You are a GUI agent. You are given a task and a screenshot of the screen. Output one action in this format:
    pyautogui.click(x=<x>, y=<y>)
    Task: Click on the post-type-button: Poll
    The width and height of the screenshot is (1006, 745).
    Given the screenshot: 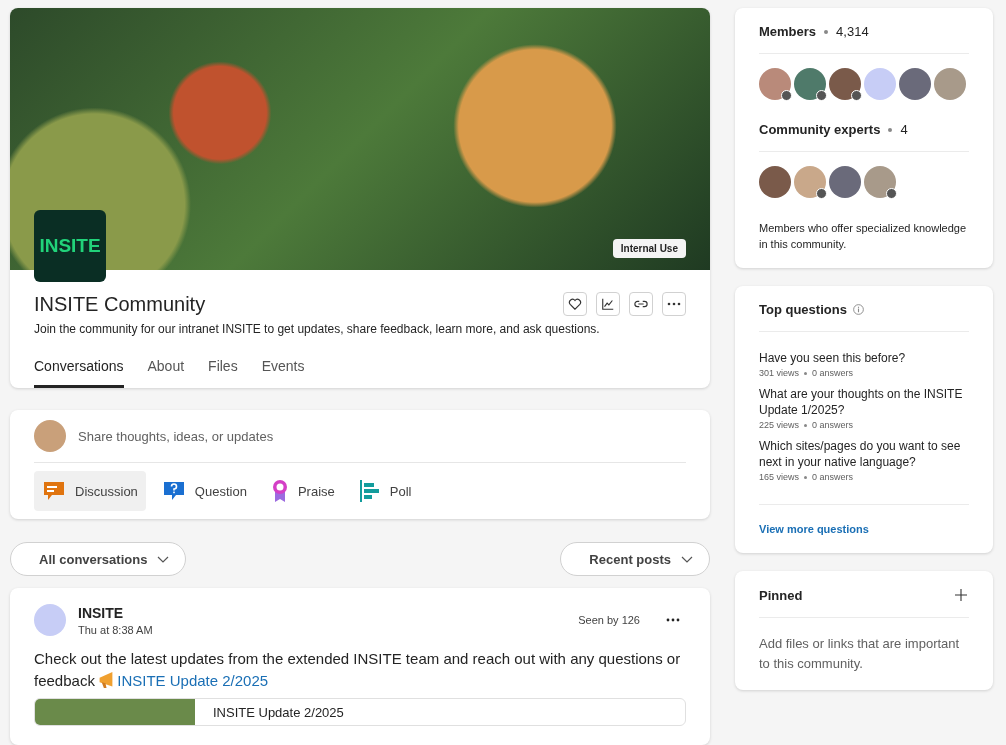 What is the action you would take?
    pyautogui.click(x=385, y=491)
    